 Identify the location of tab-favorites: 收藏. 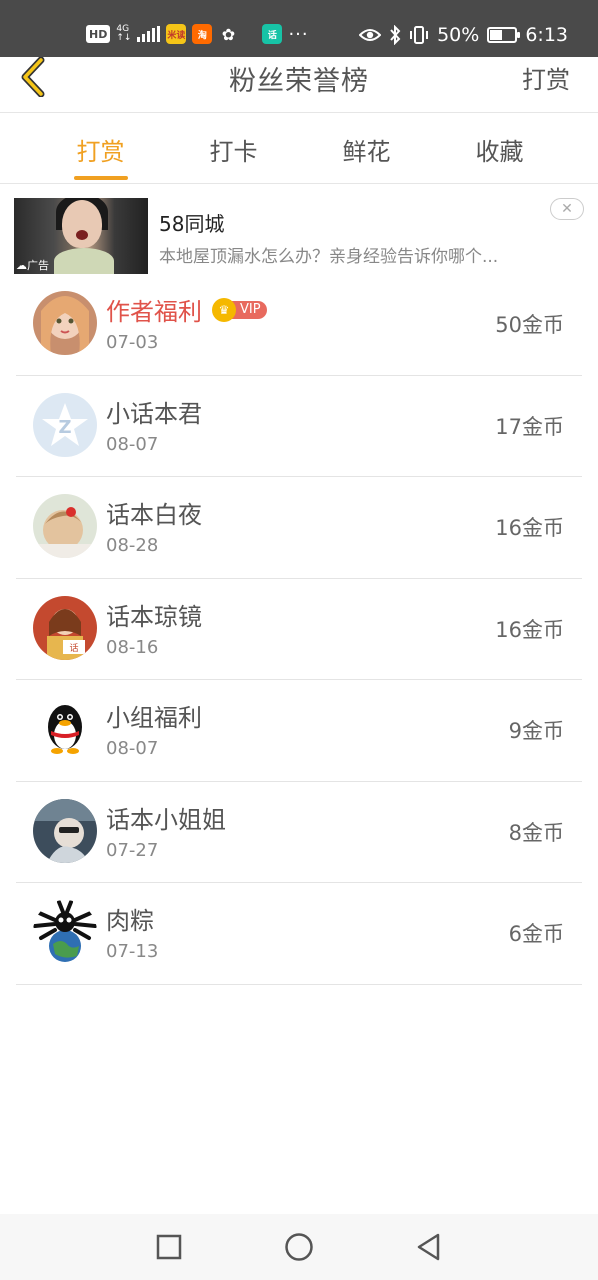
(499, 149).